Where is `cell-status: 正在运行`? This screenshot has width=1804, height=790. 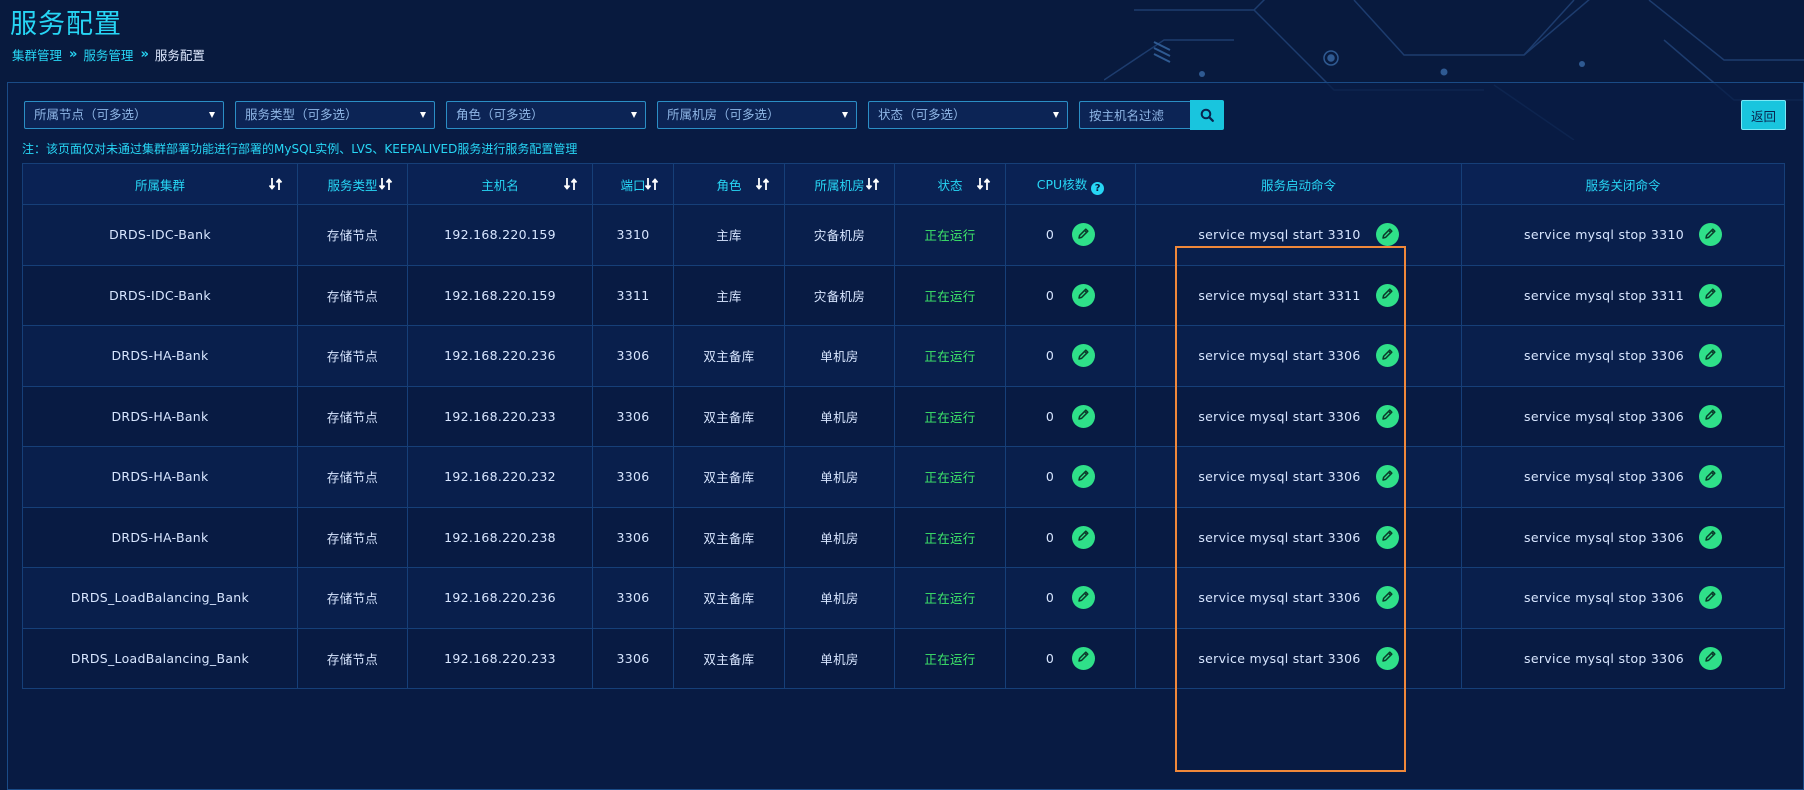
cell-status: 正在运行 is located at coordinates (950, 356).